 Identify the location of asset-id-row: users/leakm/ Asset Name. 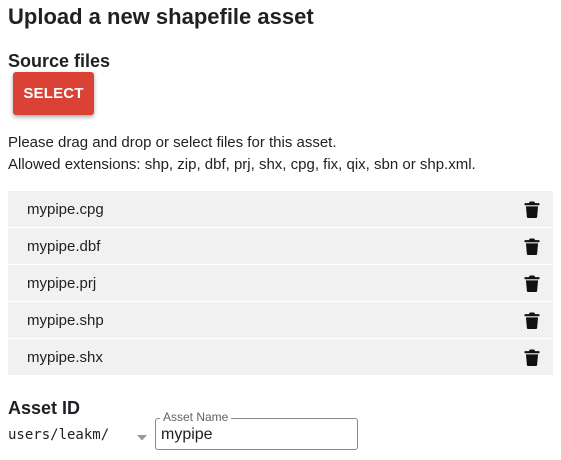
(188, 431).